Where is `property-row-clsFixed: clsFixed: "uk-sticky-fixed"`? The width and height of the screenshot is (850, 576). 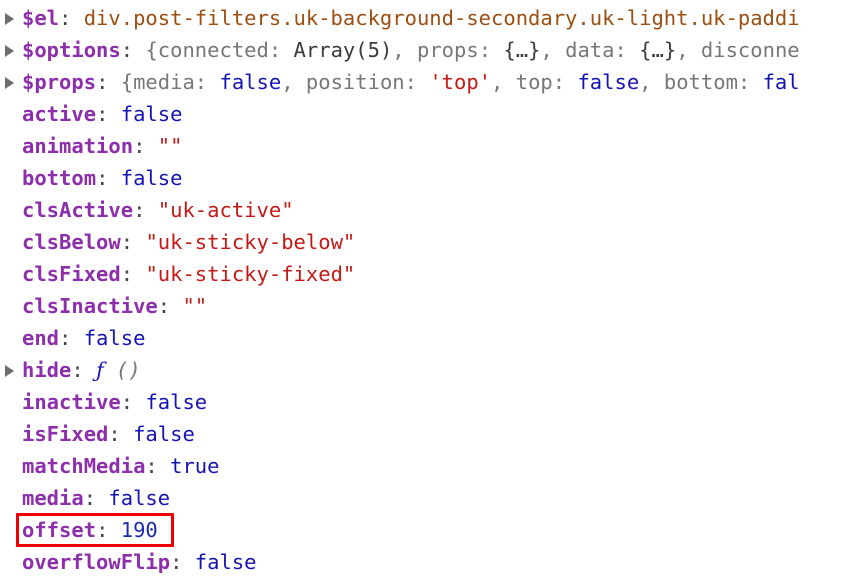 property-row-clsFixed: clsFixed: "uk-sticky-fixed" is located at coordinates (425, 274).